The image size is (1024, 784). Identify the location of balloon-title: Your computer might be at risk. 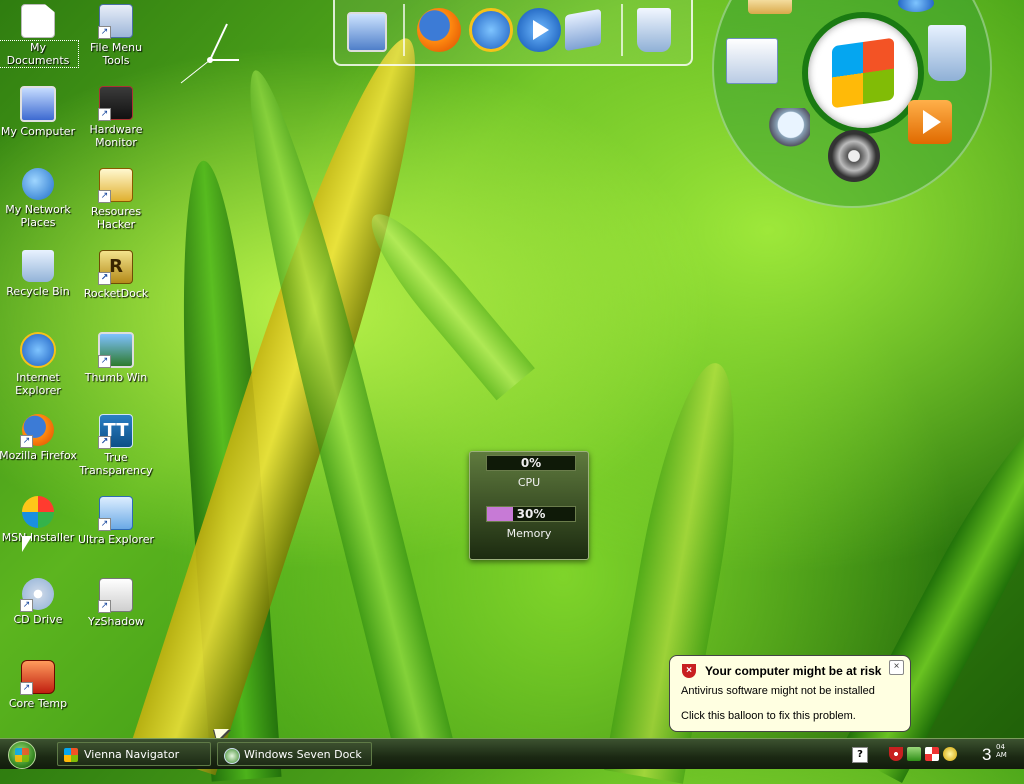
(793, 671).